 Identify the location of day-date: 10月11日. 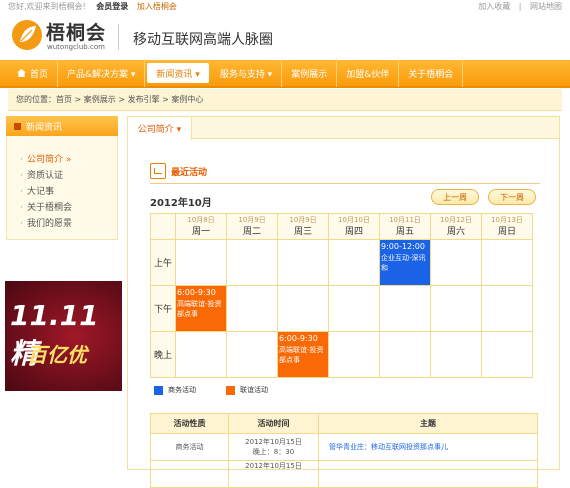
(405, 220).